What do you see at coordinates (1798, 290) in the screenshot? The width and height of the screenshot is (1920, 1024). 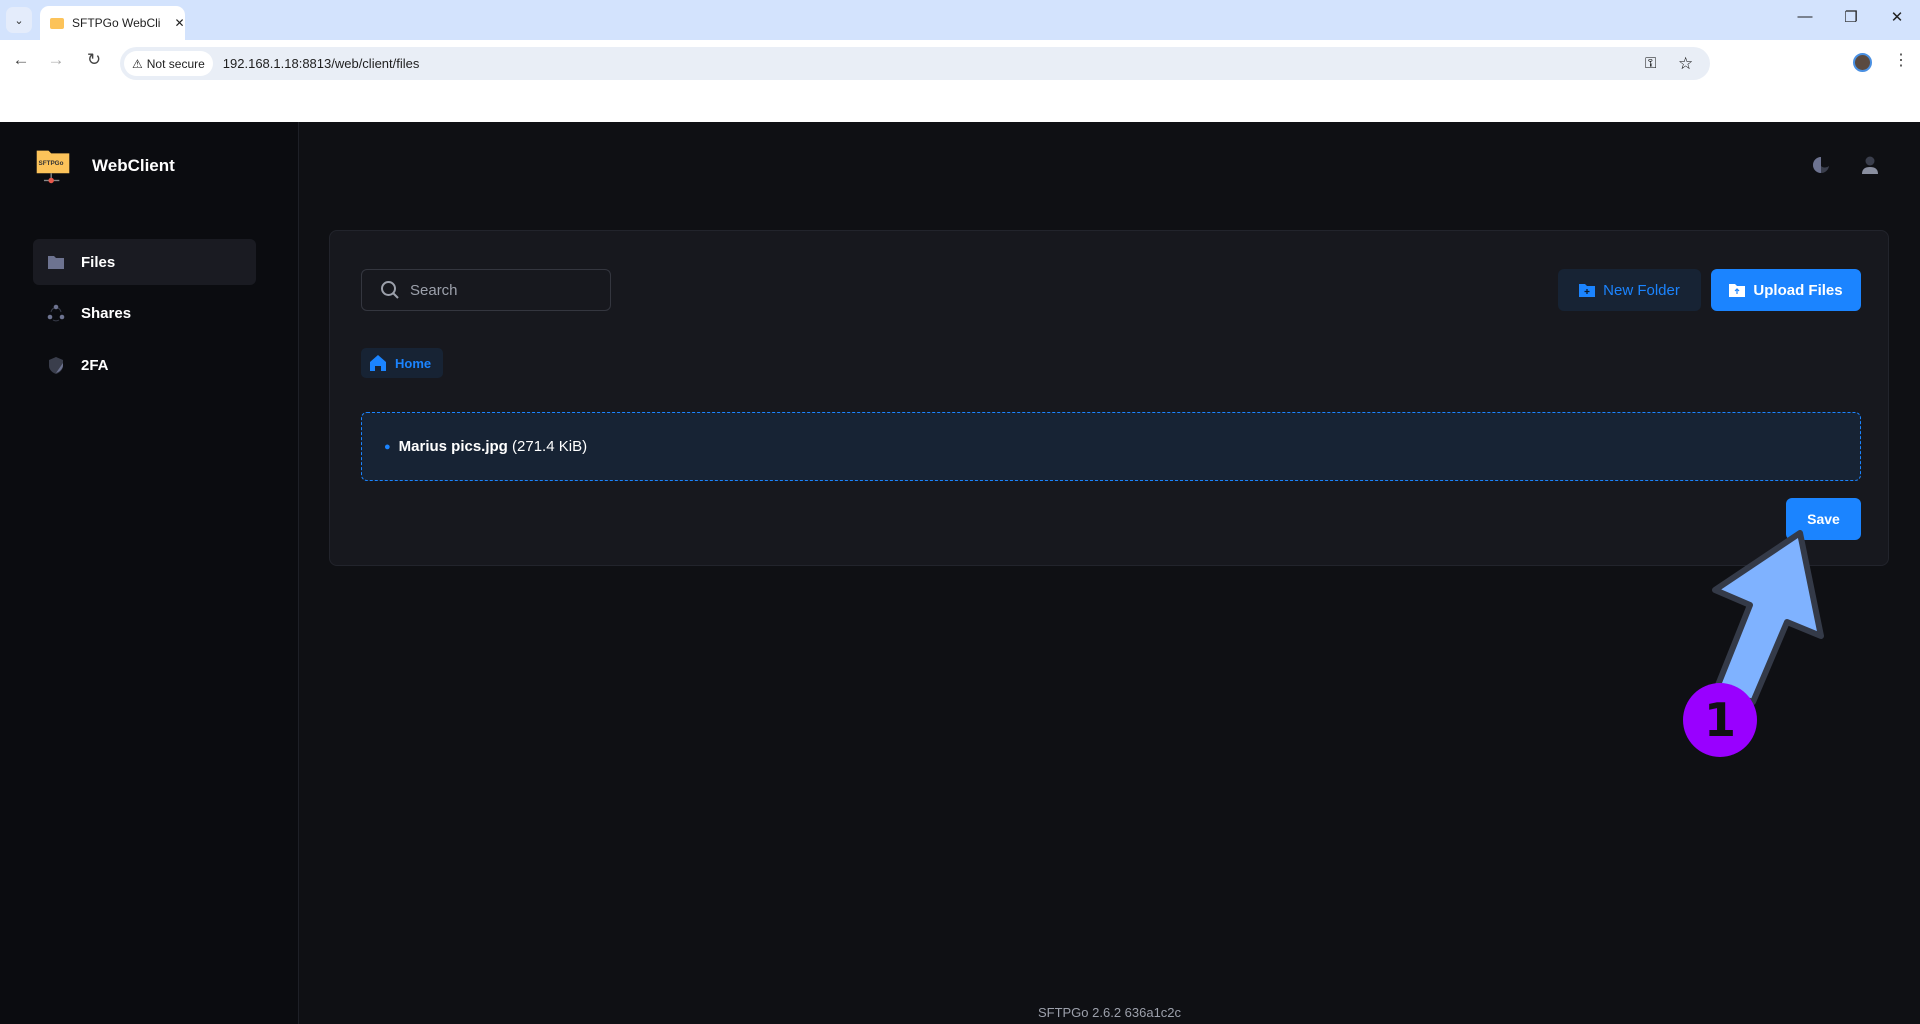 I see `upload-files-label: Upload Files` at bounding box center [1798, 290].